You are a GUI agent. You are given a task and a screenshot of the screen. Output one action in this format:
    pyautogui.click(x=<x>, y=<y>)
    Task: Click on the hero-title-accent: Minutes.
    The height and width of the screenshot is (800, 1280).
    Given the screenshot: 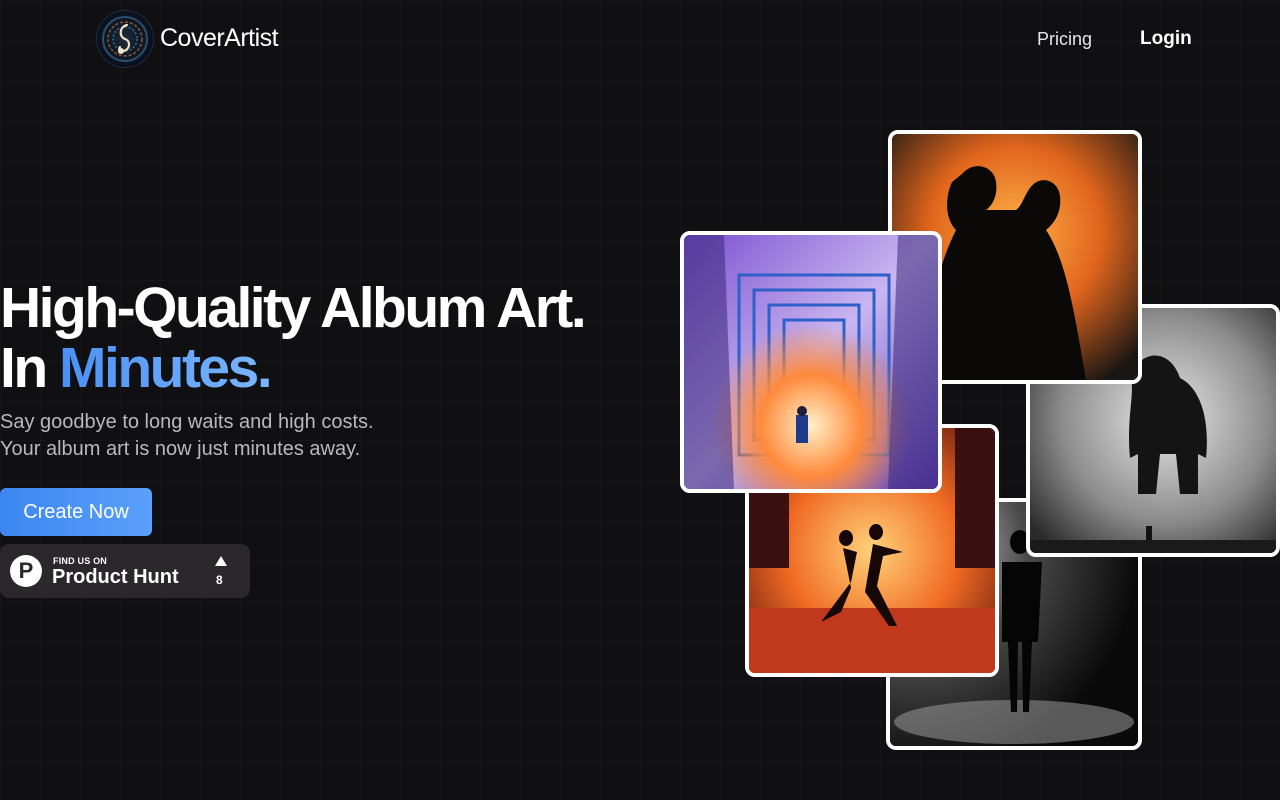 What is the action you would take?
    pyautogui.click(x=166, y=368)
    